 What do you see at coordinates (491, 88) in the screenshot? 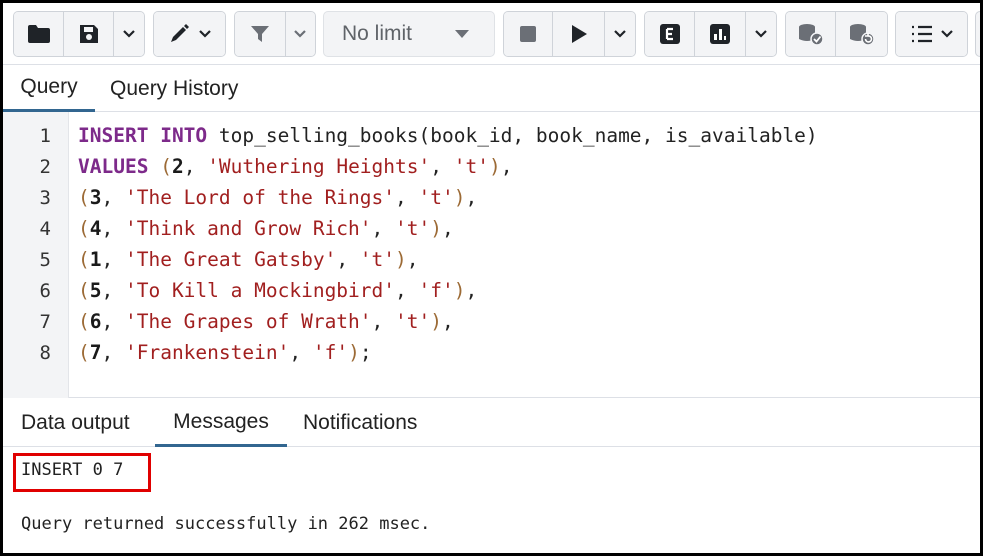
I see `query-tabs: Query Query History` at bounding box center [491, 88].